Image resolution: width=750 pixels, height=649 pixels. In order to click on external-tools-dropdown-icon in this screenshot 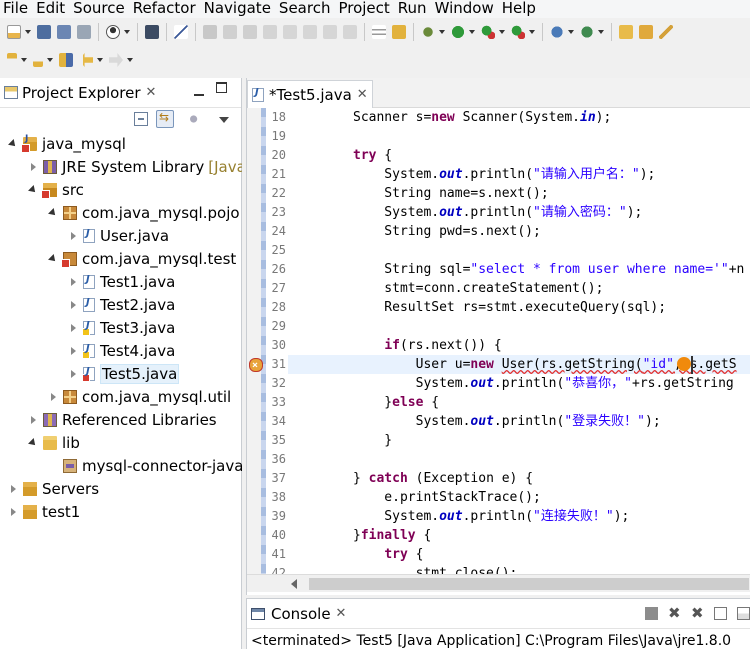, I will do `click(532, 32)`.